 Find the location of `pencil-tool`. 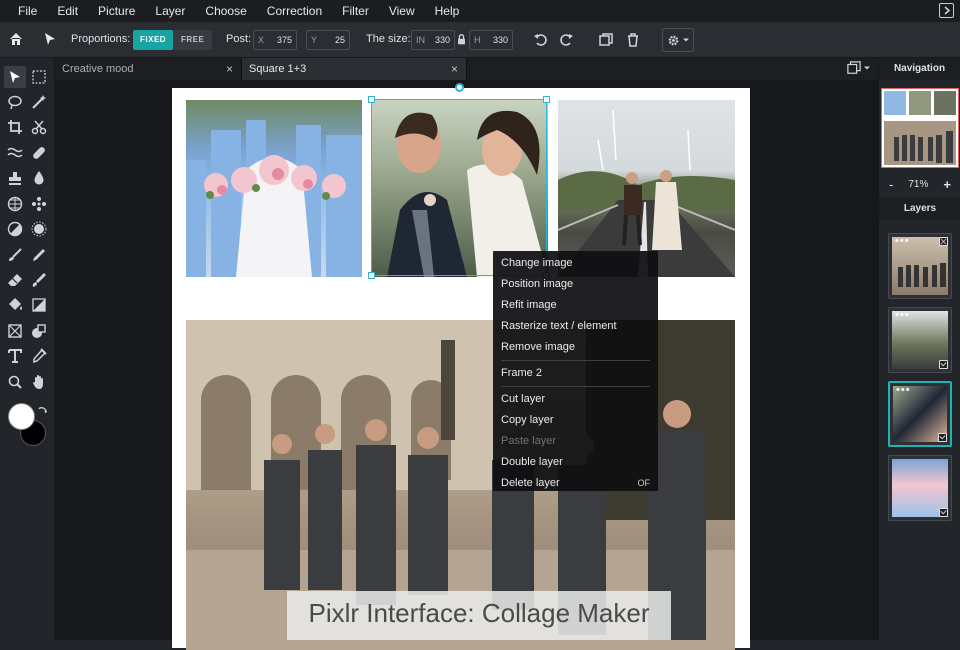

pencil-tool is located at coordinates (39, 255).